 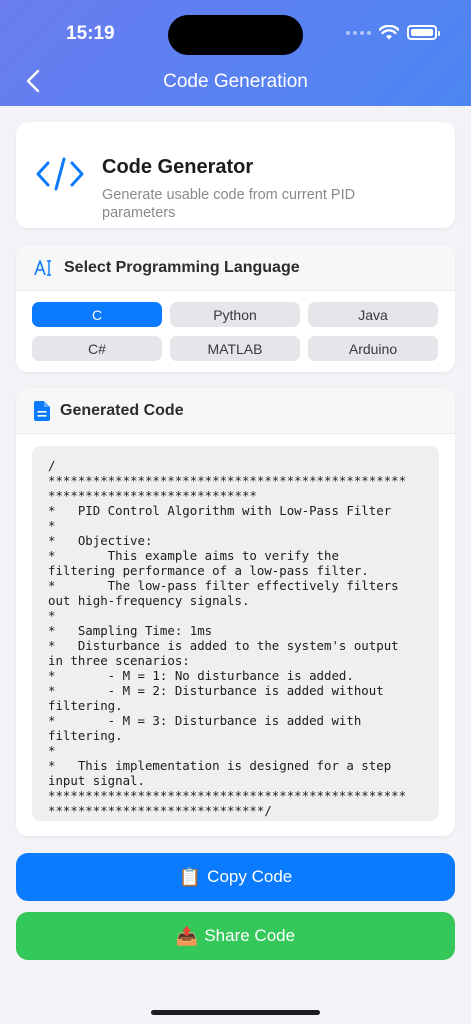 I want to click on language-option-csharp: C#, so click(x=97, y=348).